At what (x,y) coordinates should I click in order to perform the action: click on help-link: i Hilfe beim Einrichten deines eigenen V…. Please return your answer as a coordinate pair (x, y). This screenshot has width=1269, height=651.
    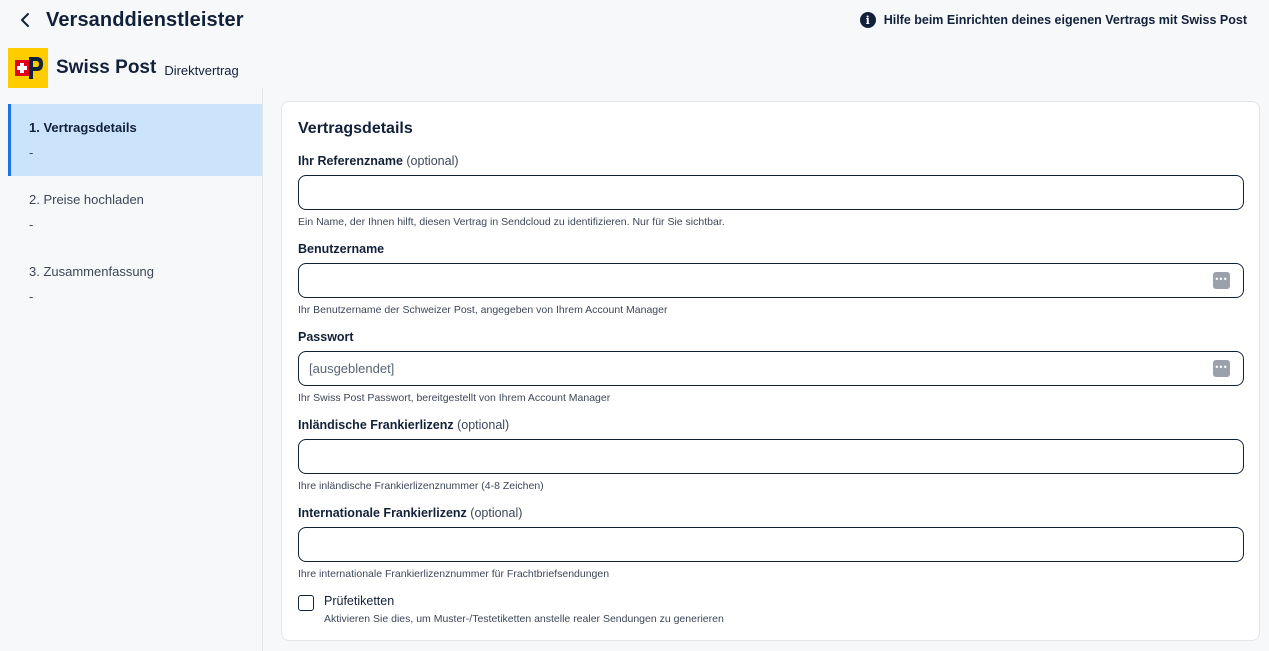
    Looking at the image, I should click on (1053, 20).